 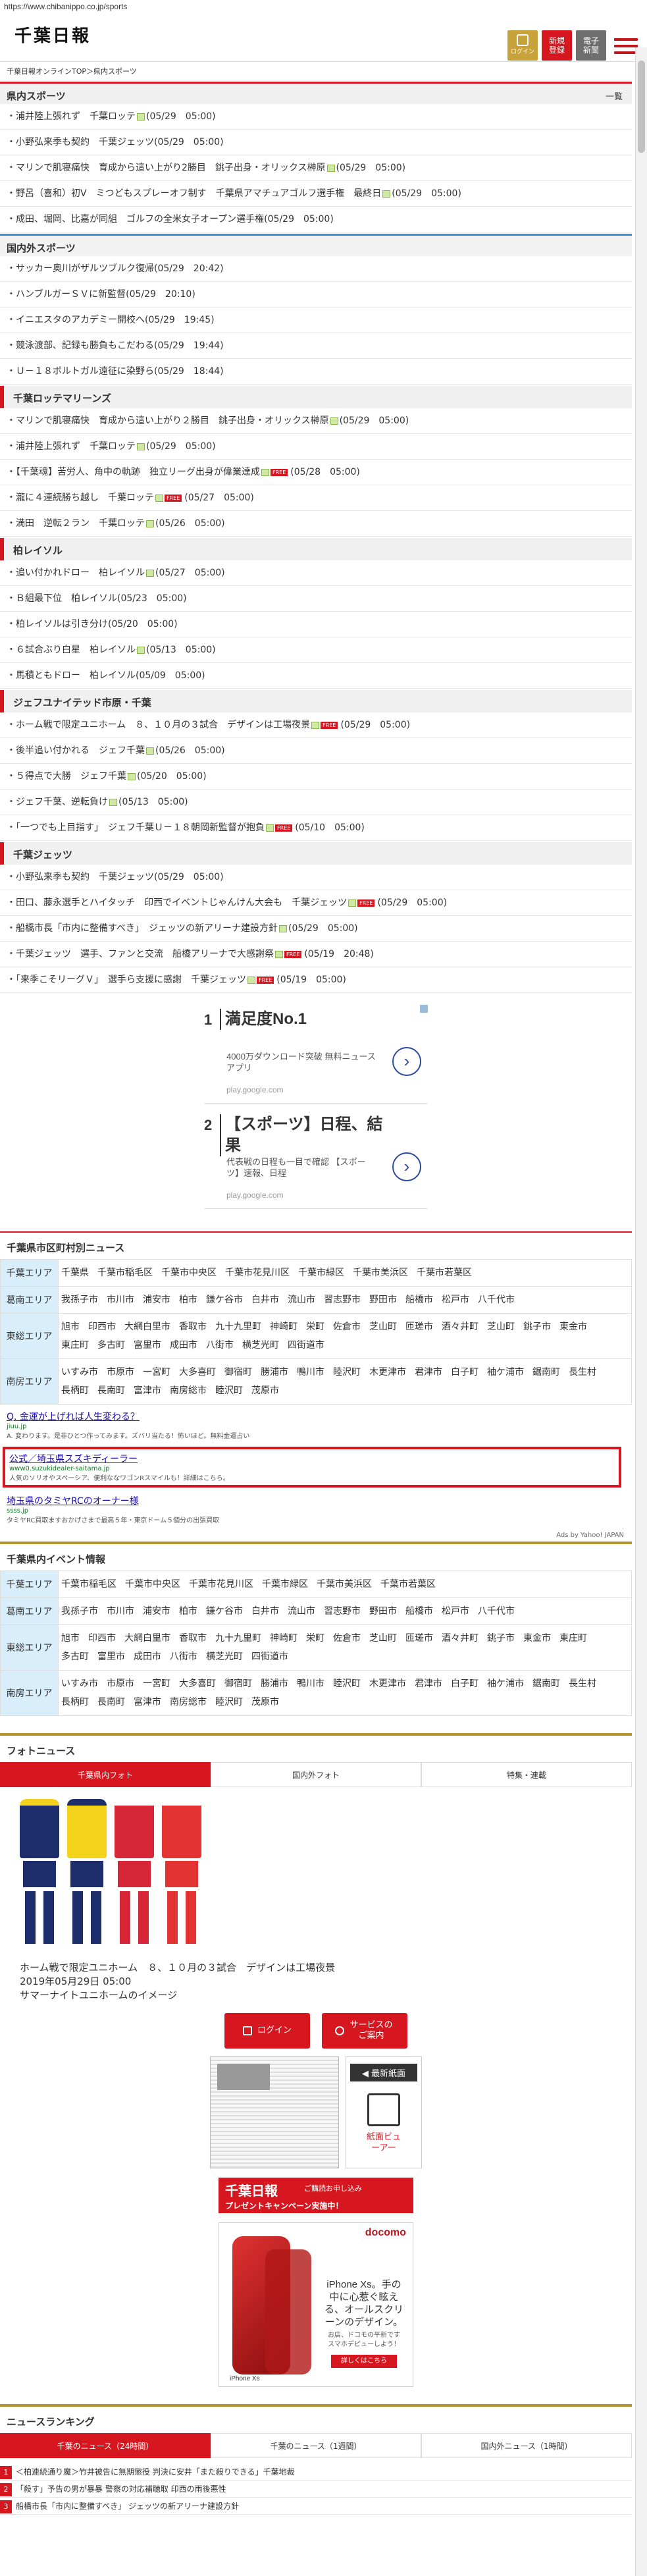 I want to click on subscription-promo-banner: 千葉日報 ご購読お申し込み プレゼントキャンペーン実施中！, so click(x=316, y=2195).